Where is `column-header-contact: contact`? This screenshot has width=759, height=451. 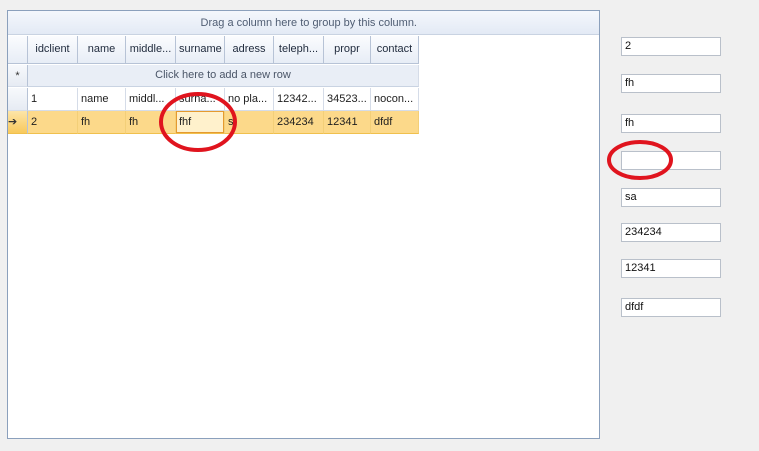
column-header-contact: contact is located at coordinates (395, 50).